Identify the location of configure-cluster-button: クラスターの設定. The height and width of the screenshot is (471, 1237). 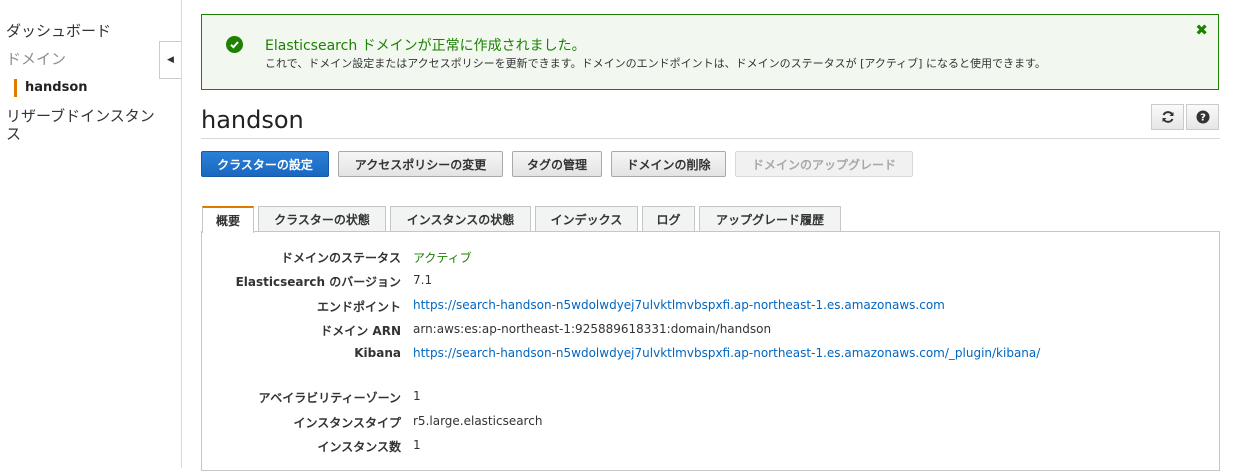
(265, 164).